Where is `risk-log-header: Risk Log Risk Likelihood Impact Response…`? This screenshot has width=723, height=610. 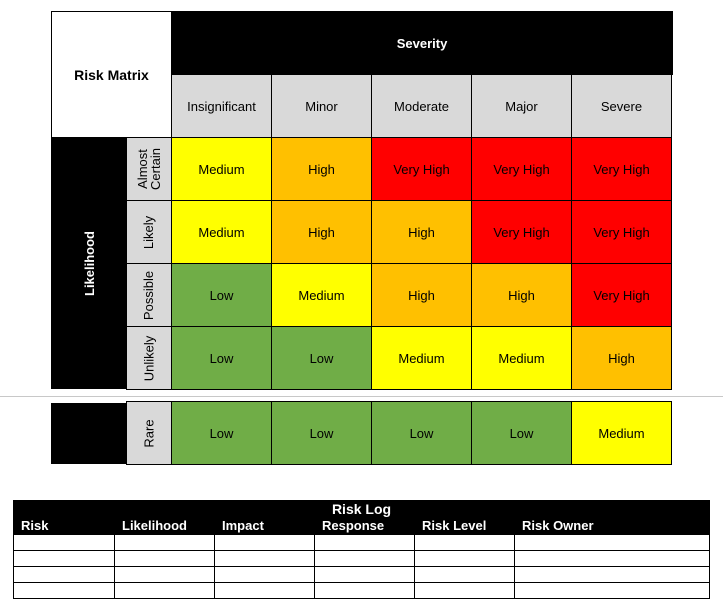
risk-log-header: Risk Log Risk Likelihood Impact Response… is located at coordinates (361, 517).